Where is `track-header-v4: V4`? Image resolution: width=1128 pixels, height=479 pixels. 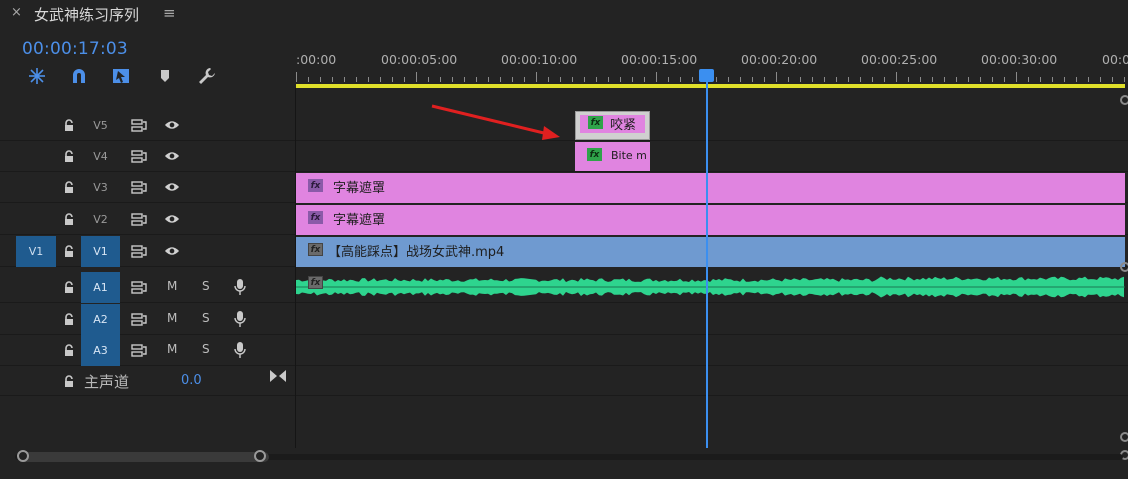
track-header-v4: V4 is located at coordinates (147, 156).